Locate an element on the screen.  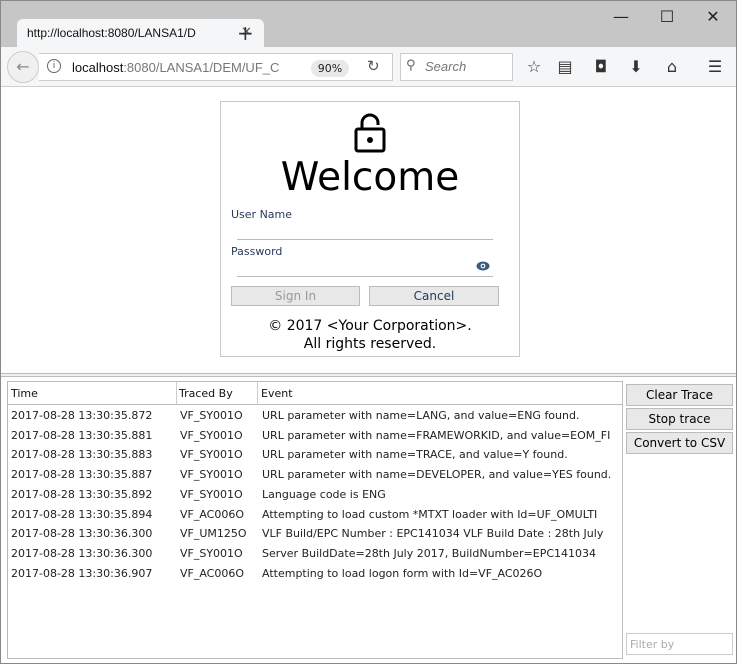
zoom-badge: 90% is located at coordinates (330, 68).